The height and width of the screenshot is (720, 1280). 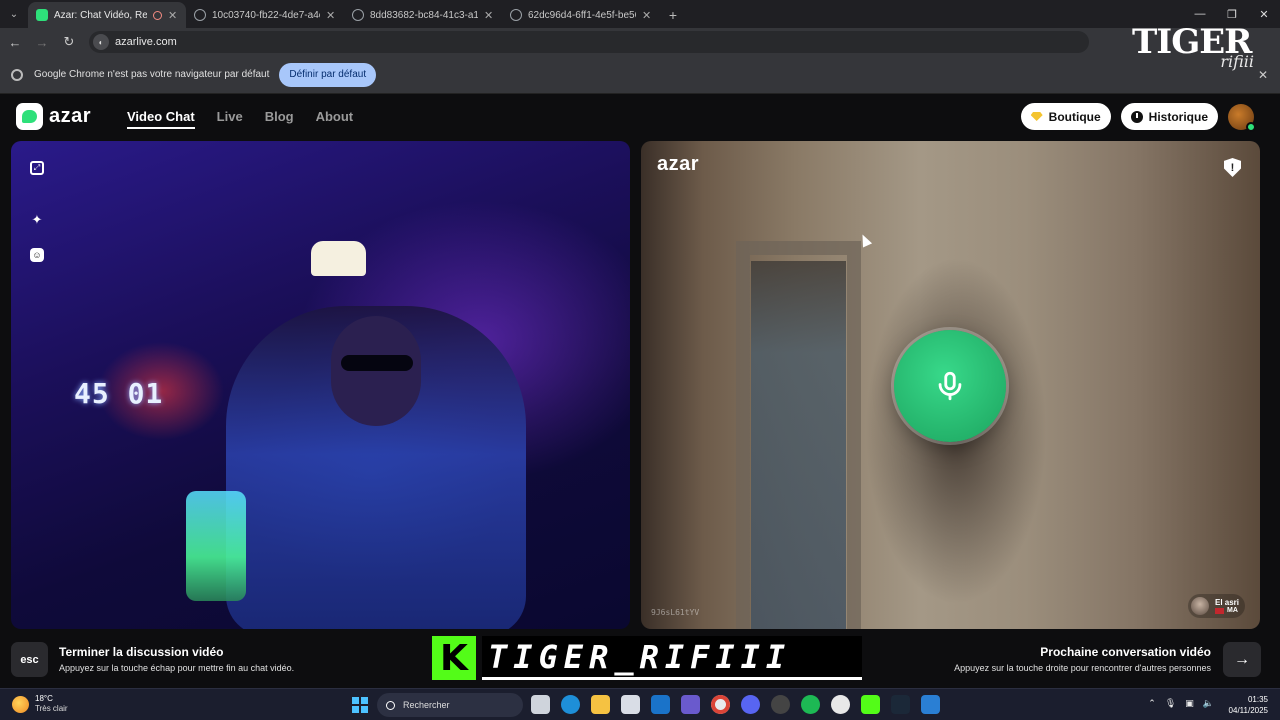 I want to click on weather-temperature: 18°C, so click(x=44, y=698).